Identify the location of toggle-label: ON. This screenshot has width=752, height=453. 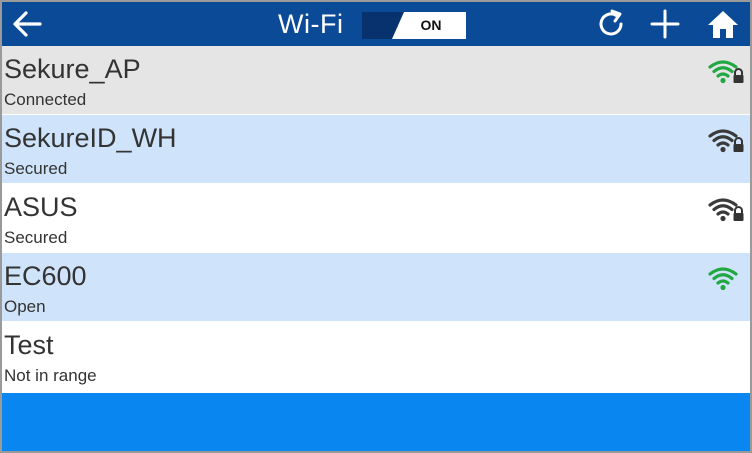
(431, 25).